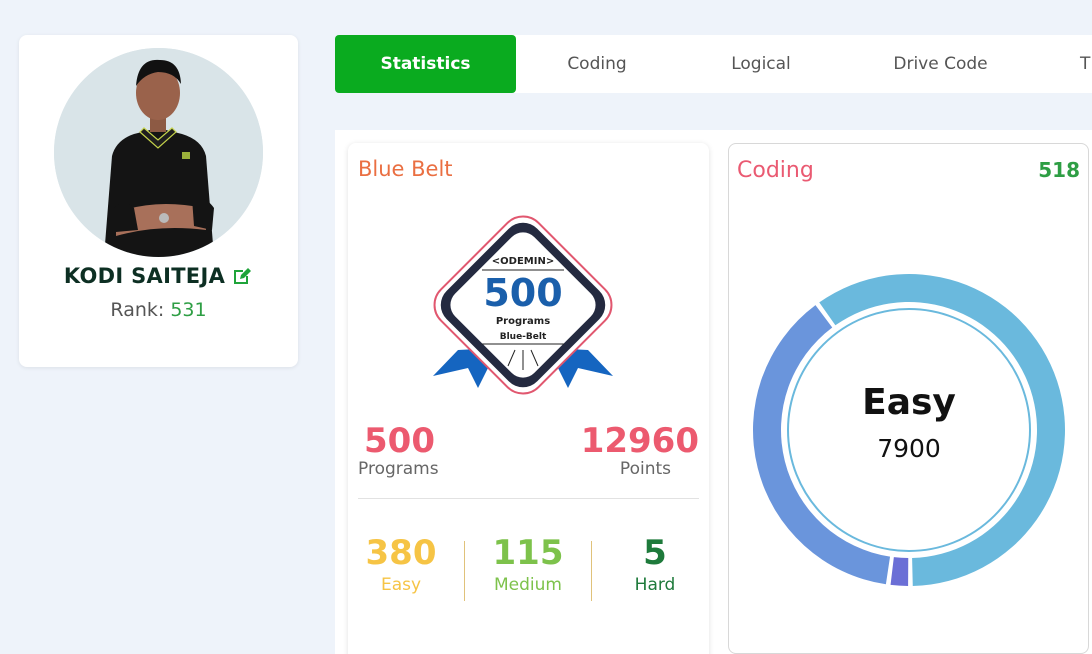  I want to click on profile-name-row: KODI SAITEJA, so click(158, 276).